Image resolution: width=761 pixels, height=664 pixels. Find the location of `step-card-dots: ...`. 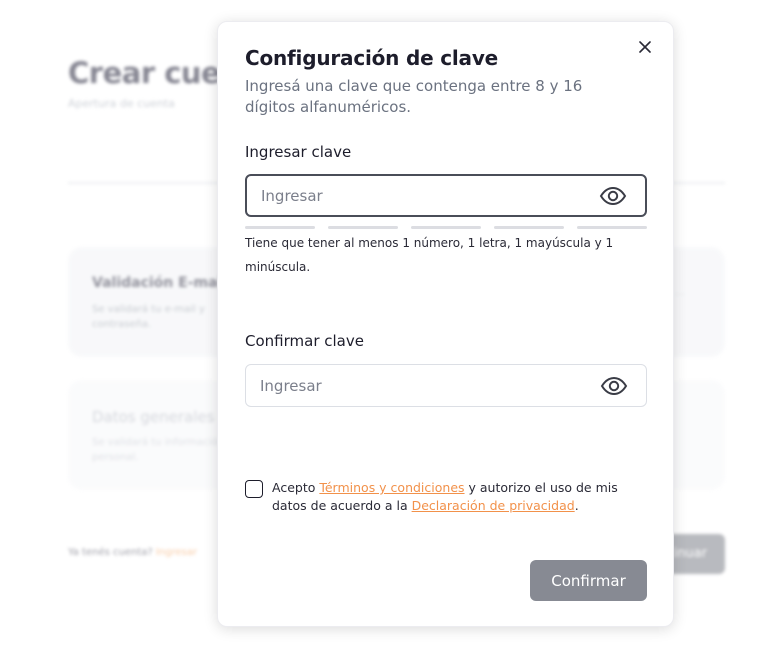

step-card-dots: ... is located at coordinates (680, 292).